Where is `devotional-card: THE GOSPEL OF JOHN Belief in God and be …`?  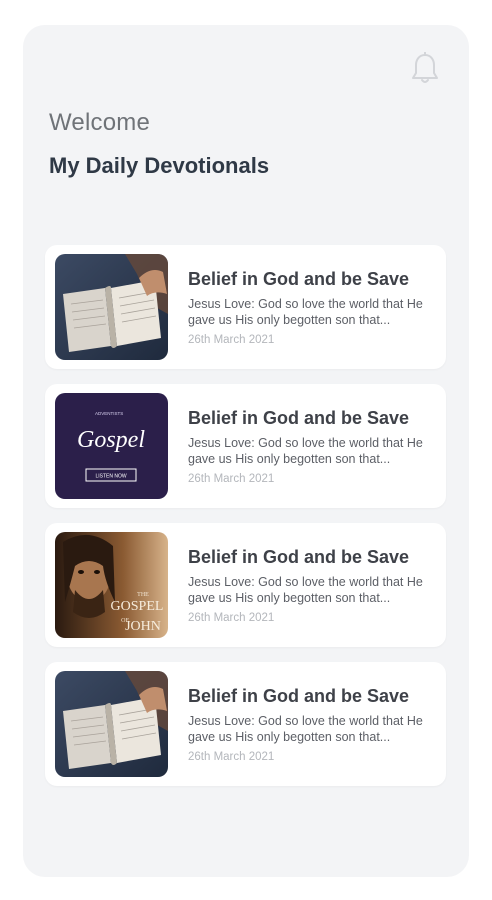 devotional-card: THE GOSPEL OF JOHN Belief in God and be … is located at coordinates (245, 585).